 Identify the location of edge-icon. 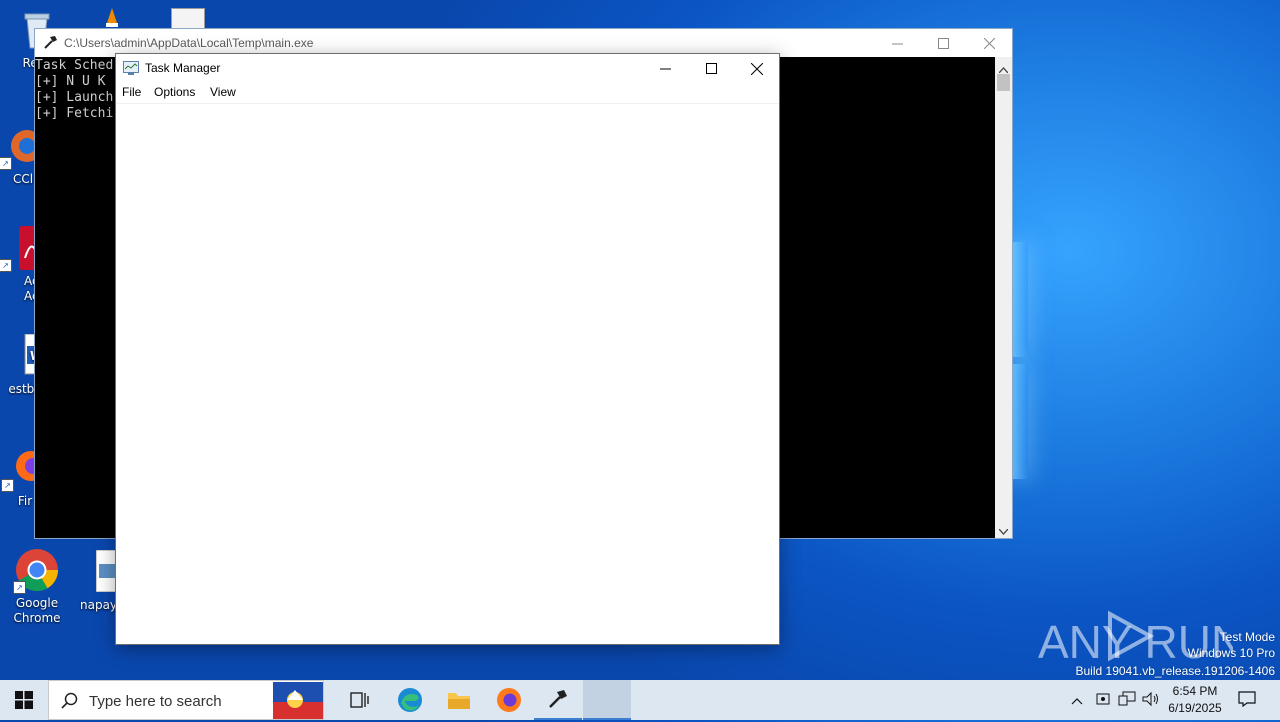
(410, 700).